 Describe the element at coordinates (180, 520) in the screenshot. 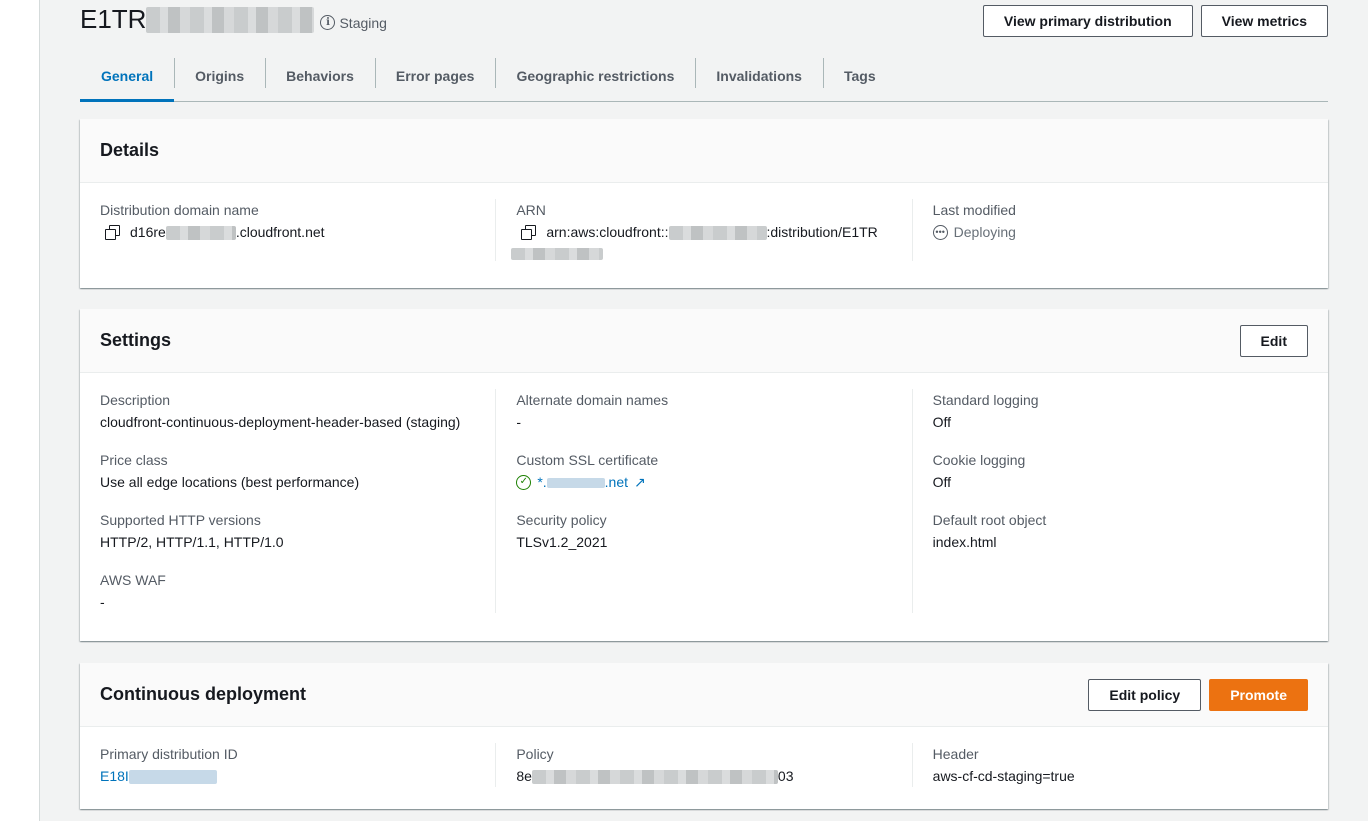

I see `http-versions-label: Supported HTTP versions` at that location.